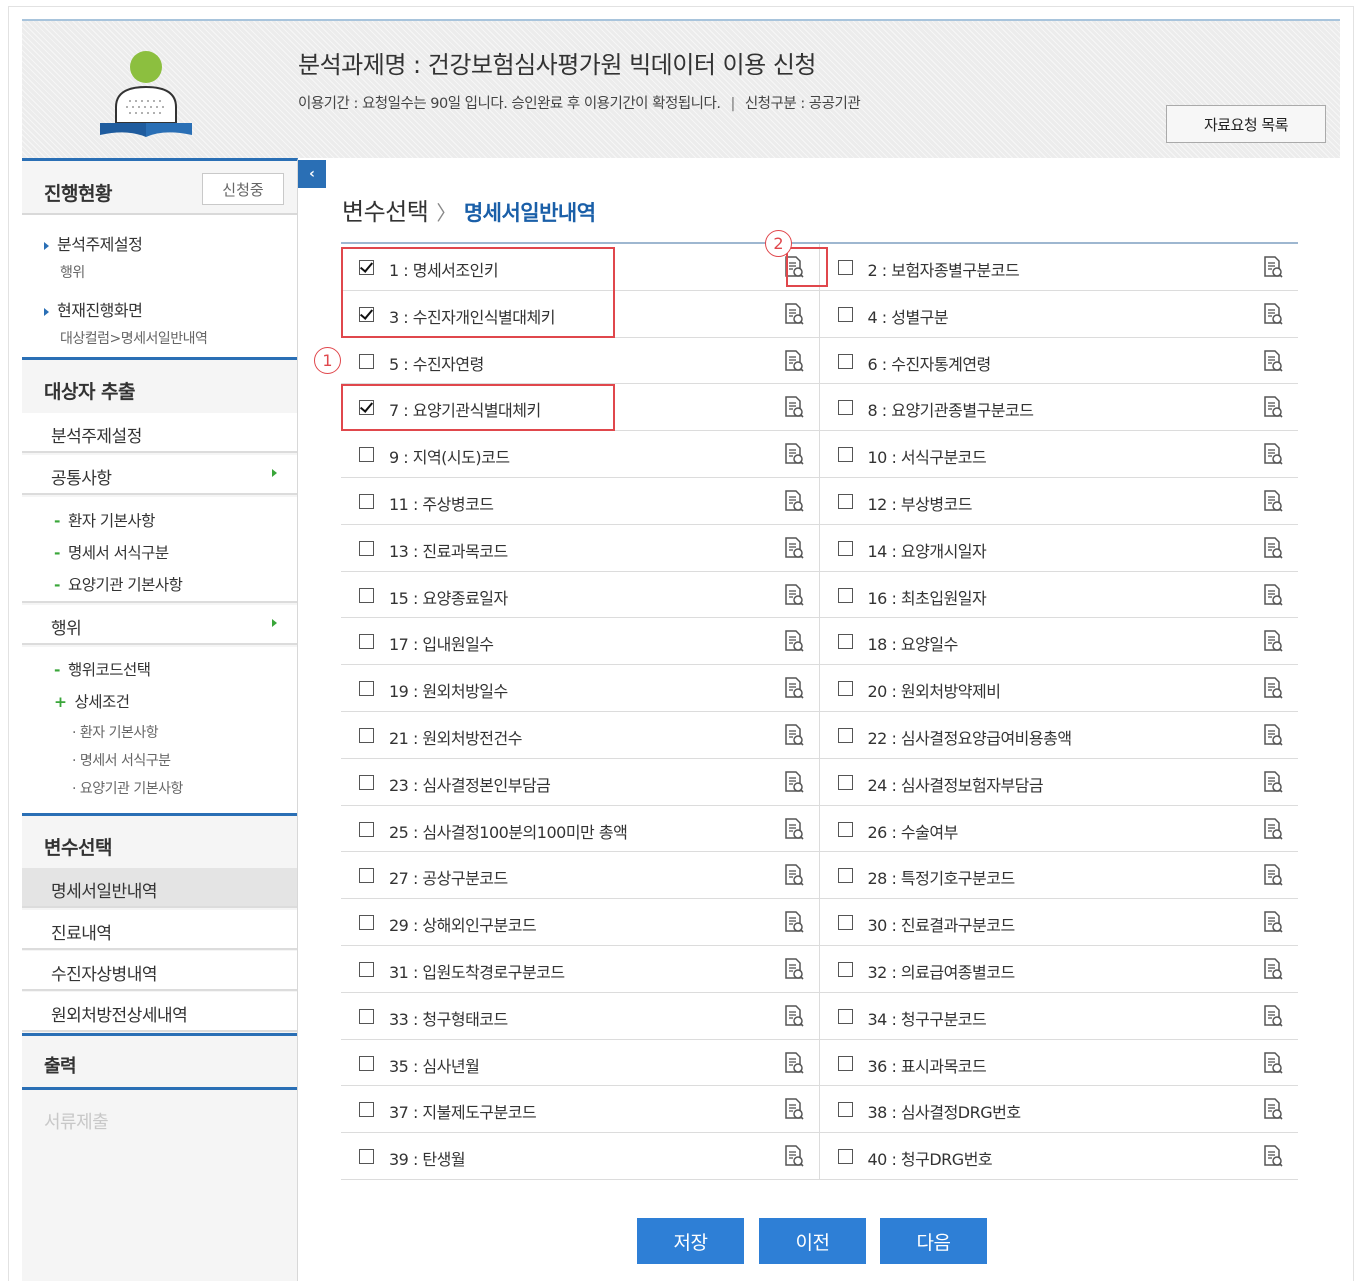 The height and width of the screenshot is (1281, 1360). I want to click on sidebar-item-common: 공통사항, so click(159, 475).